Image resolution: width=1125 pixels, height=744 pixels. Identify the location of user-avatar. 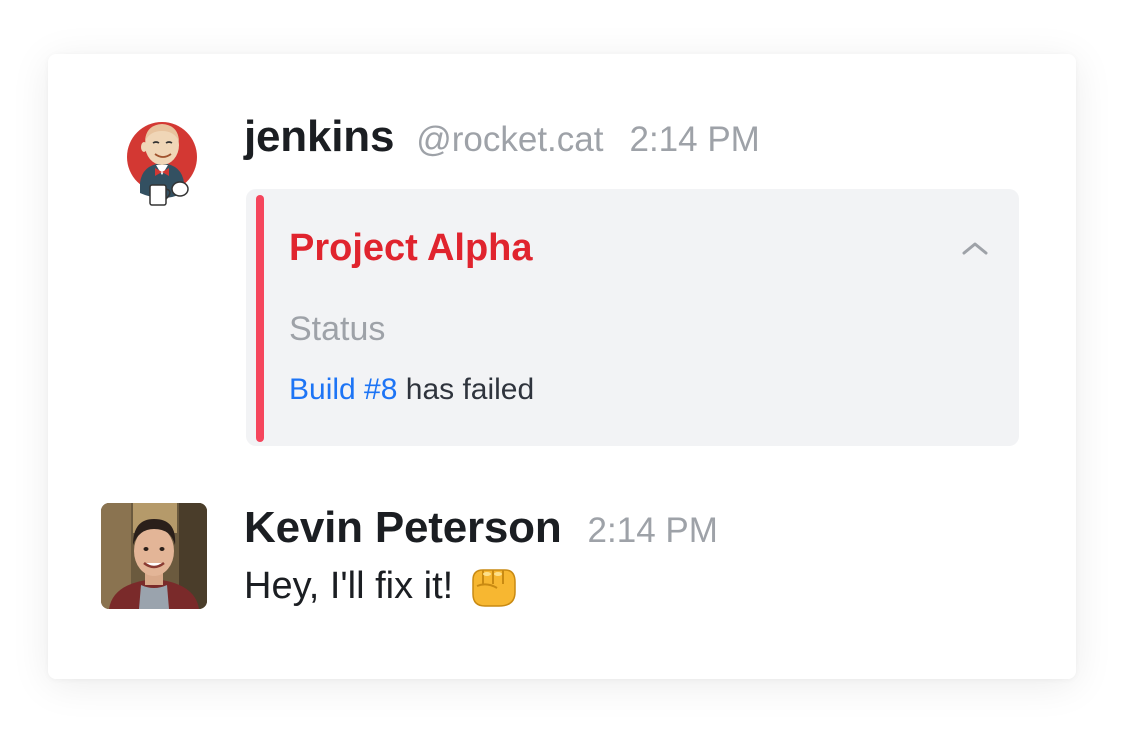
(154, 556).